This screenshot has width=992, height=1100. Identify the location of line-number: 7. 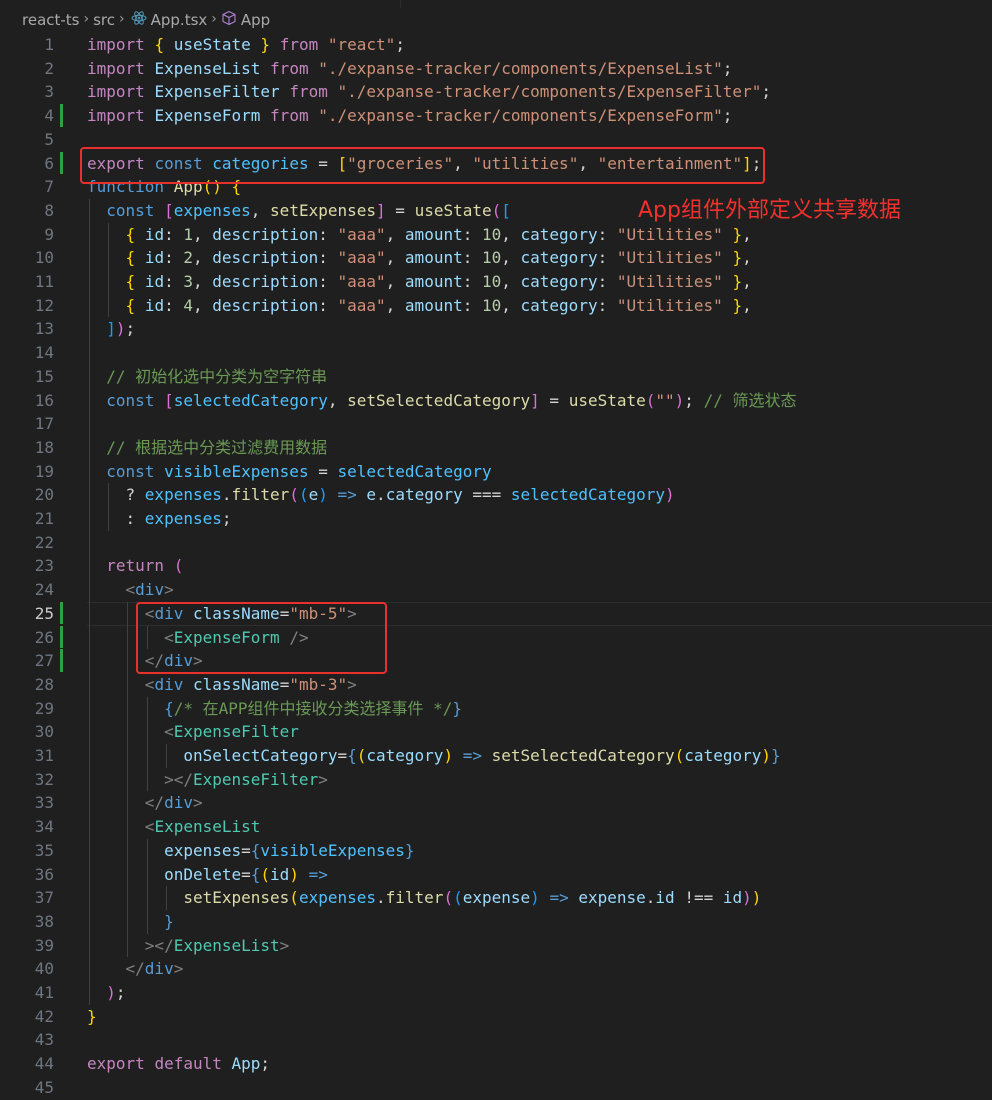
(49, 187).